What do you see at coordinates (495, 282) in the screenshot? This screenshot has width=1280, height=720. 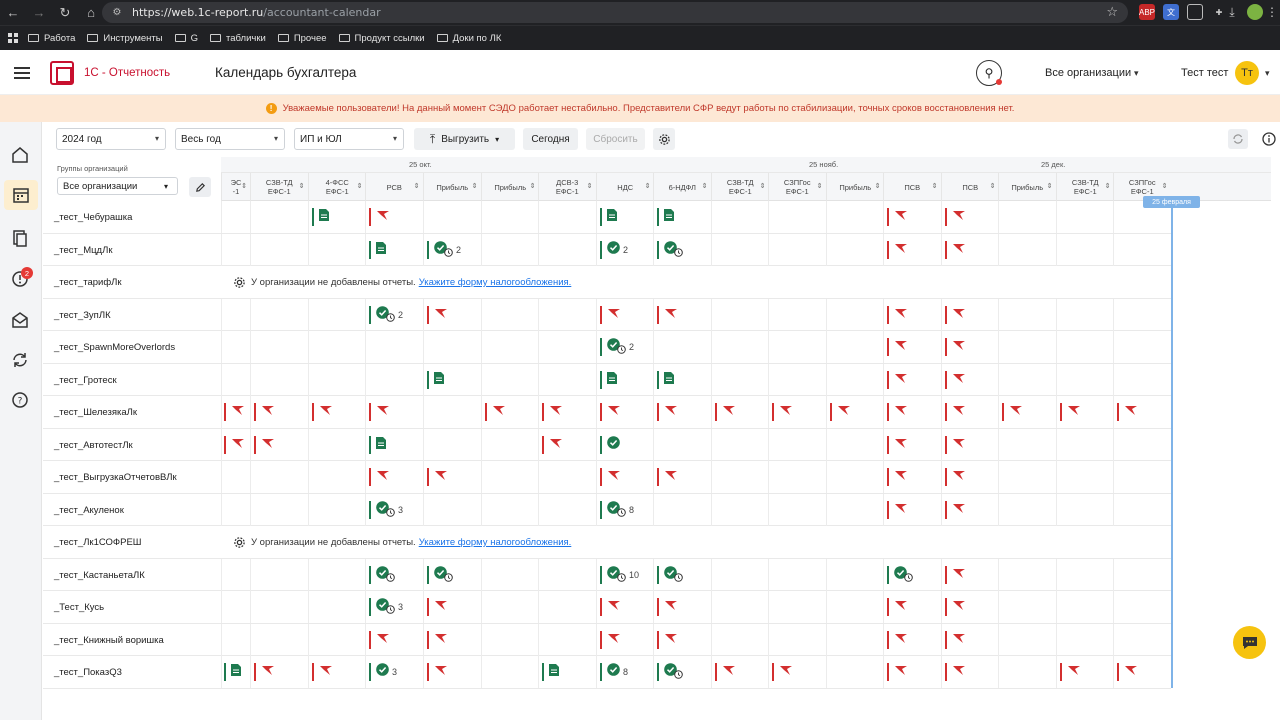 I see `set-taxation-link: Укажите форму налогообложения.` at bounding box center [495, 282].